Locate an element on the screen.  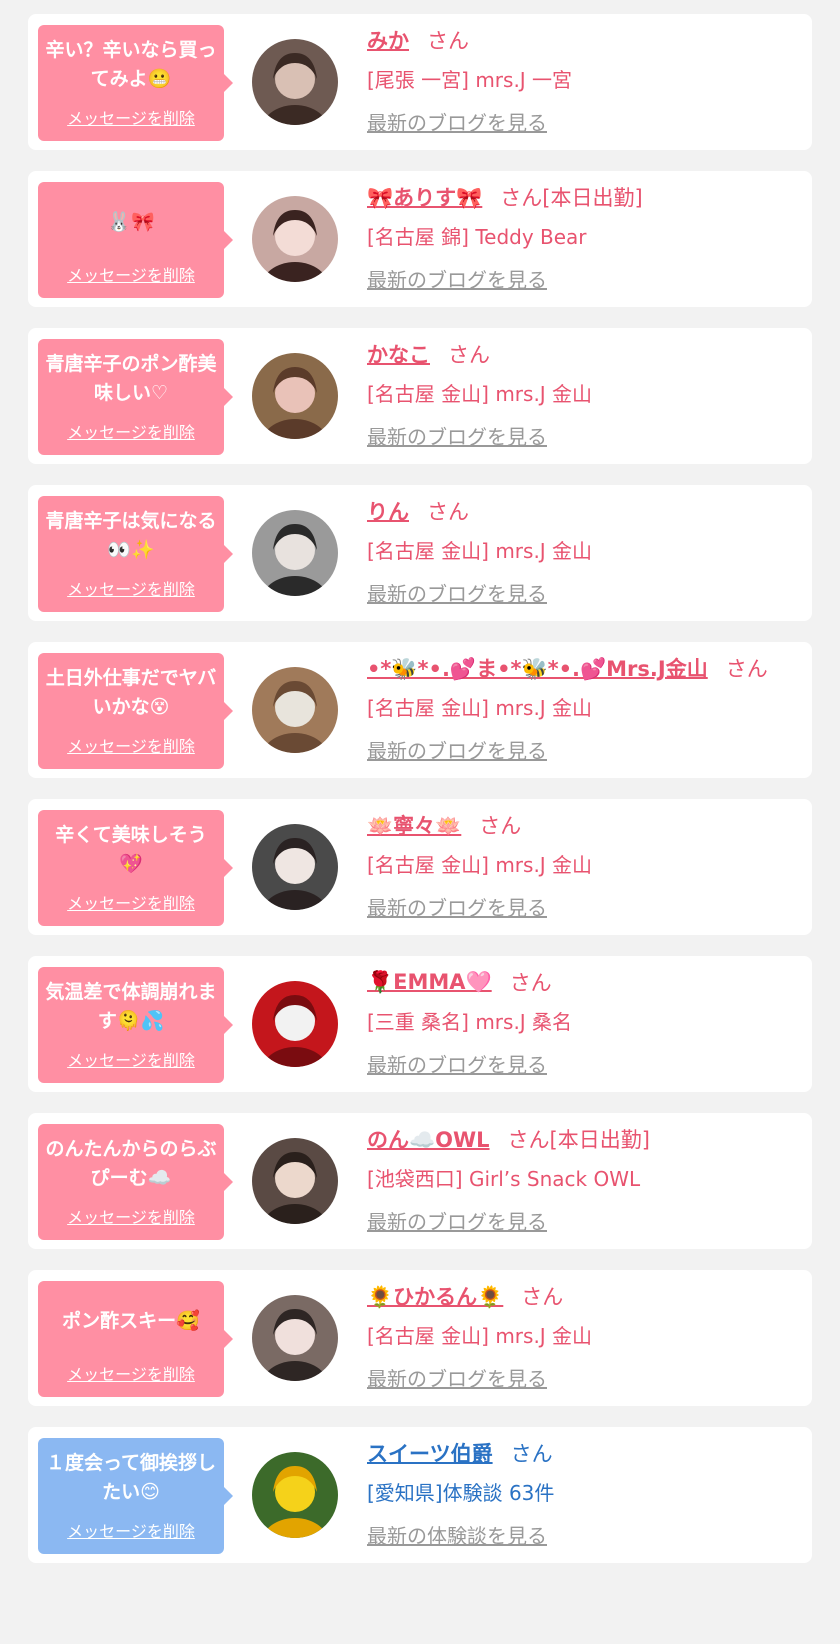
user-name-link: •*🐝*•.💕ま•*🐝*•.💕Mrs.J金山 is located at coordinates (537, 668).